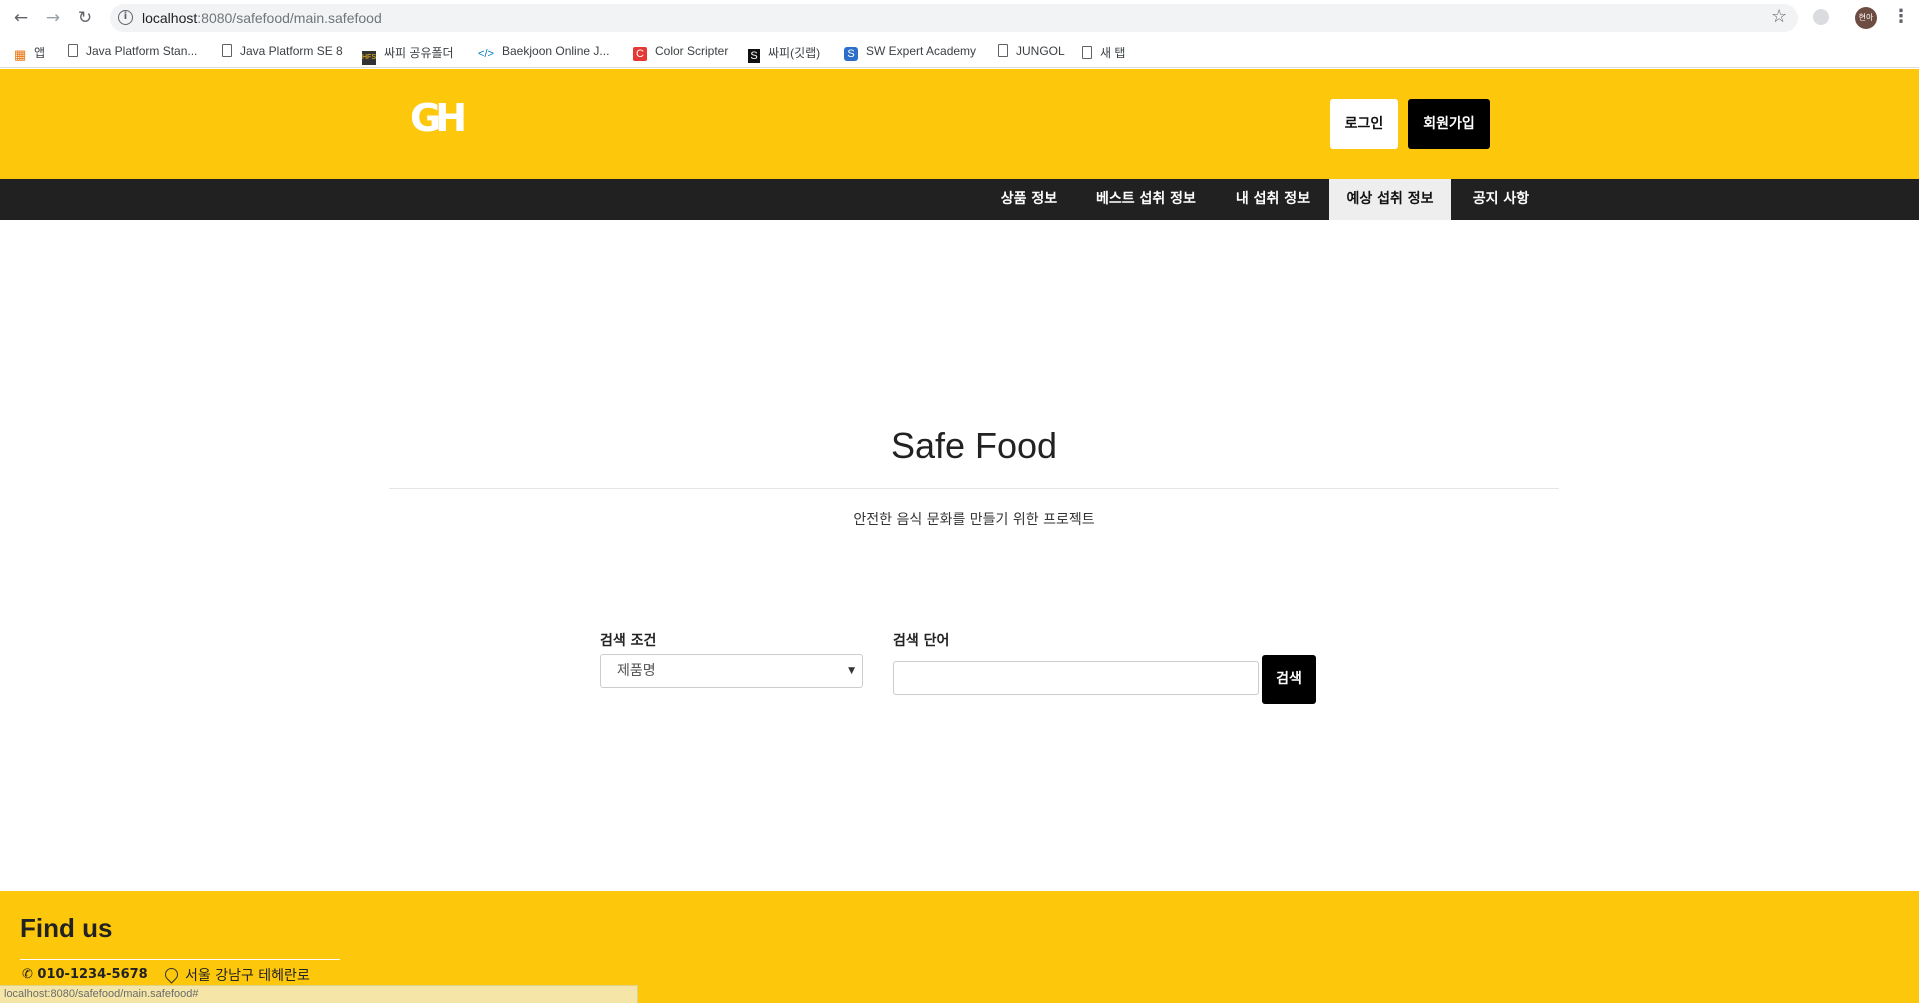 The width and height of the screenshot is (1919, 1003). What do you see at coordinates (636, 671) in the screenshot?
I see `search-condition-value: 제품명` at bounding box center [636, 671].